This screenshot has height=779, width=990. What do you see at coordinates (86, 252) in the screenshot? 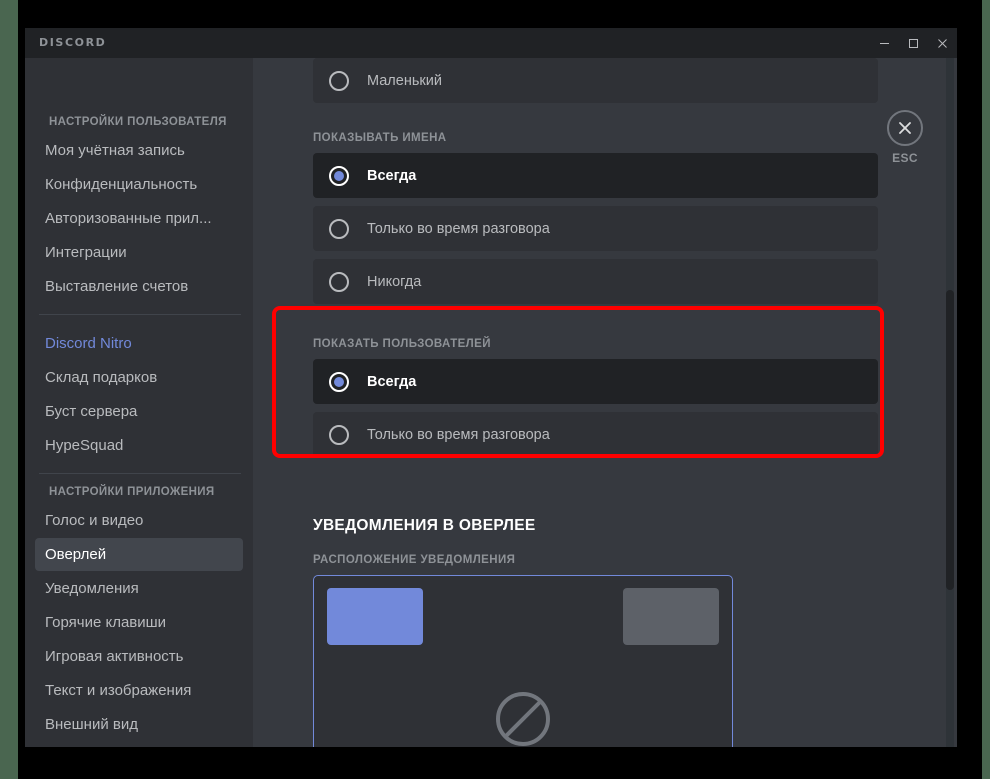
I see `sidebar-item-label: Интеграции` at bounding box center [86, 252].